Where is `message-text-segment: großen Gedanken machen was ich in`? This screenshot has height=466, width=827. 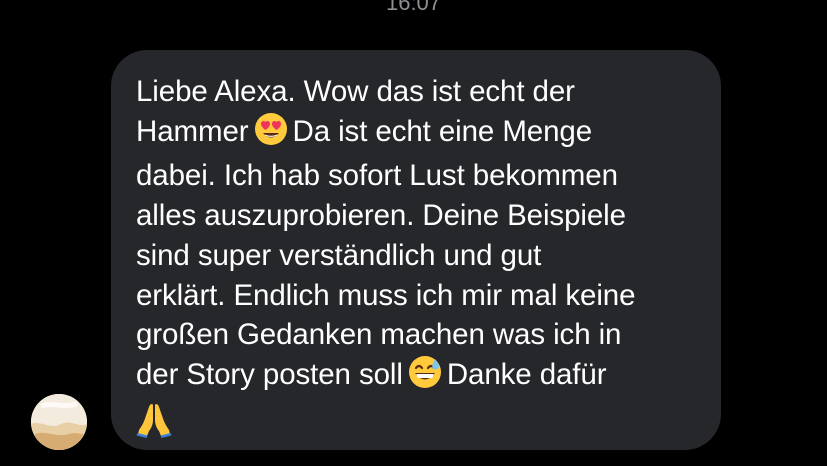
message-text-segment: großen Gedanken machen was ich in is located at coordinates (379, 335).